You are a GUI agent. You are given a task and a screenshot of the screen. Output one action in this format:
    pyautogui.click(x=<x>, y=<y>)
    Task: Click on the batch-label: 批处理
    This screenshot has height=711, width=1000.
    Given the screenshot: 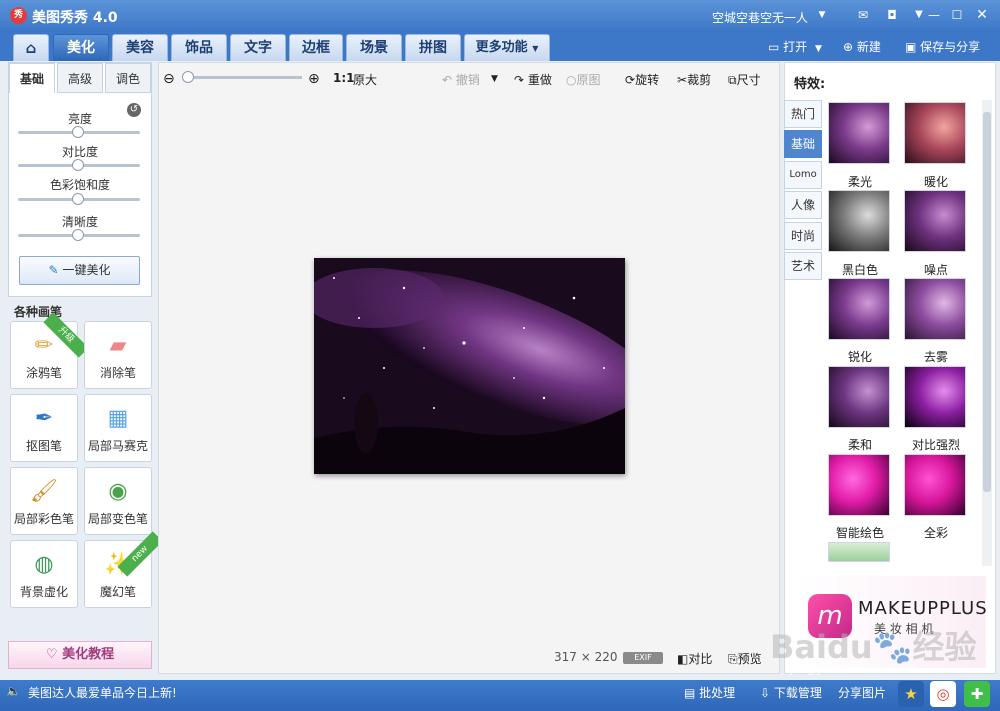 What is the action you would take?
    pyautogui.click(x=717, y=693)
    